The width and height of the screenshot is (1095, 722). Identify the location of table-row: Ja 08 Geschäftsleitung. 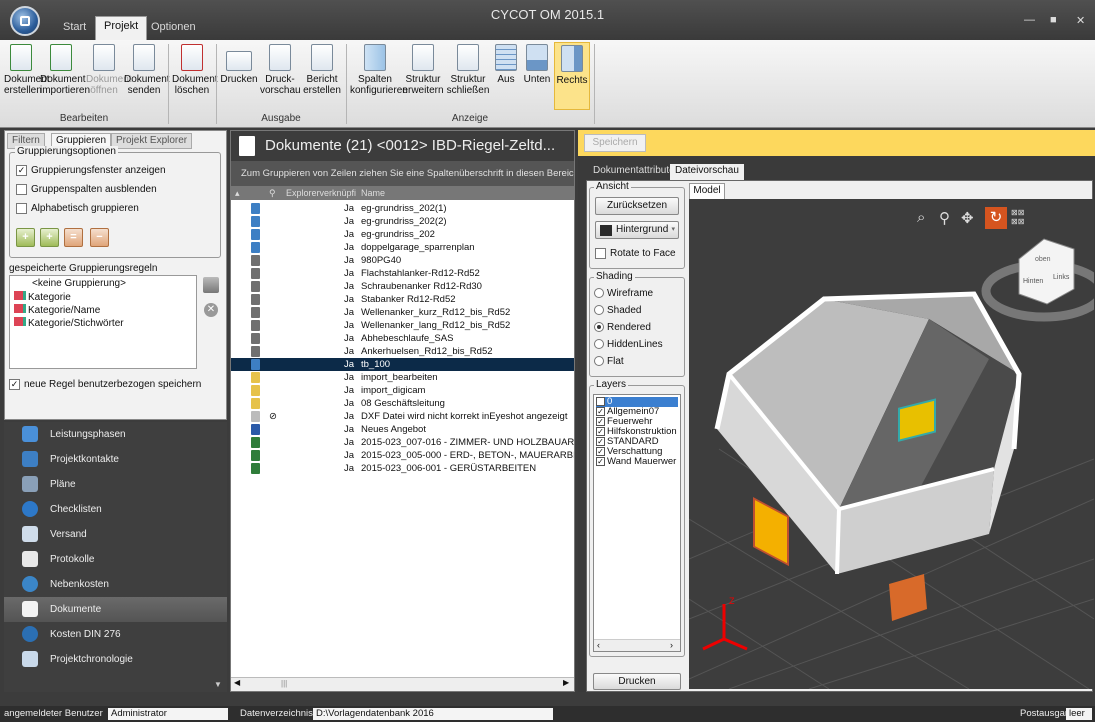
(402, 403).